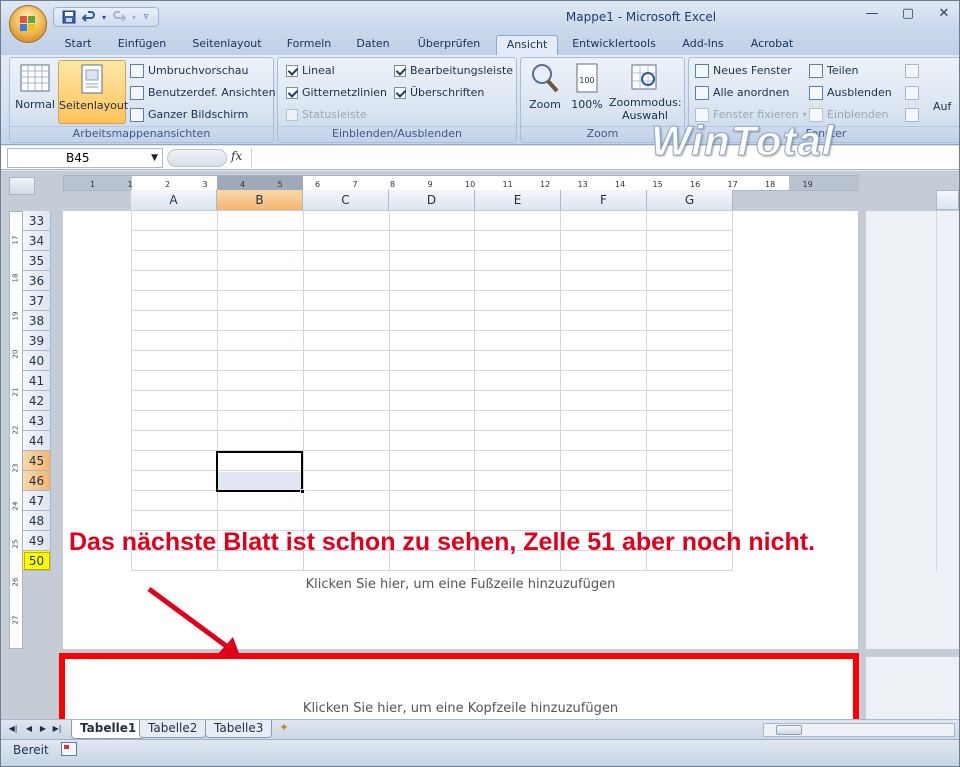  What do you see at coordinates (433, 280) in the screenshot?
I see `cell-d36` at bounding box center [433, 280].